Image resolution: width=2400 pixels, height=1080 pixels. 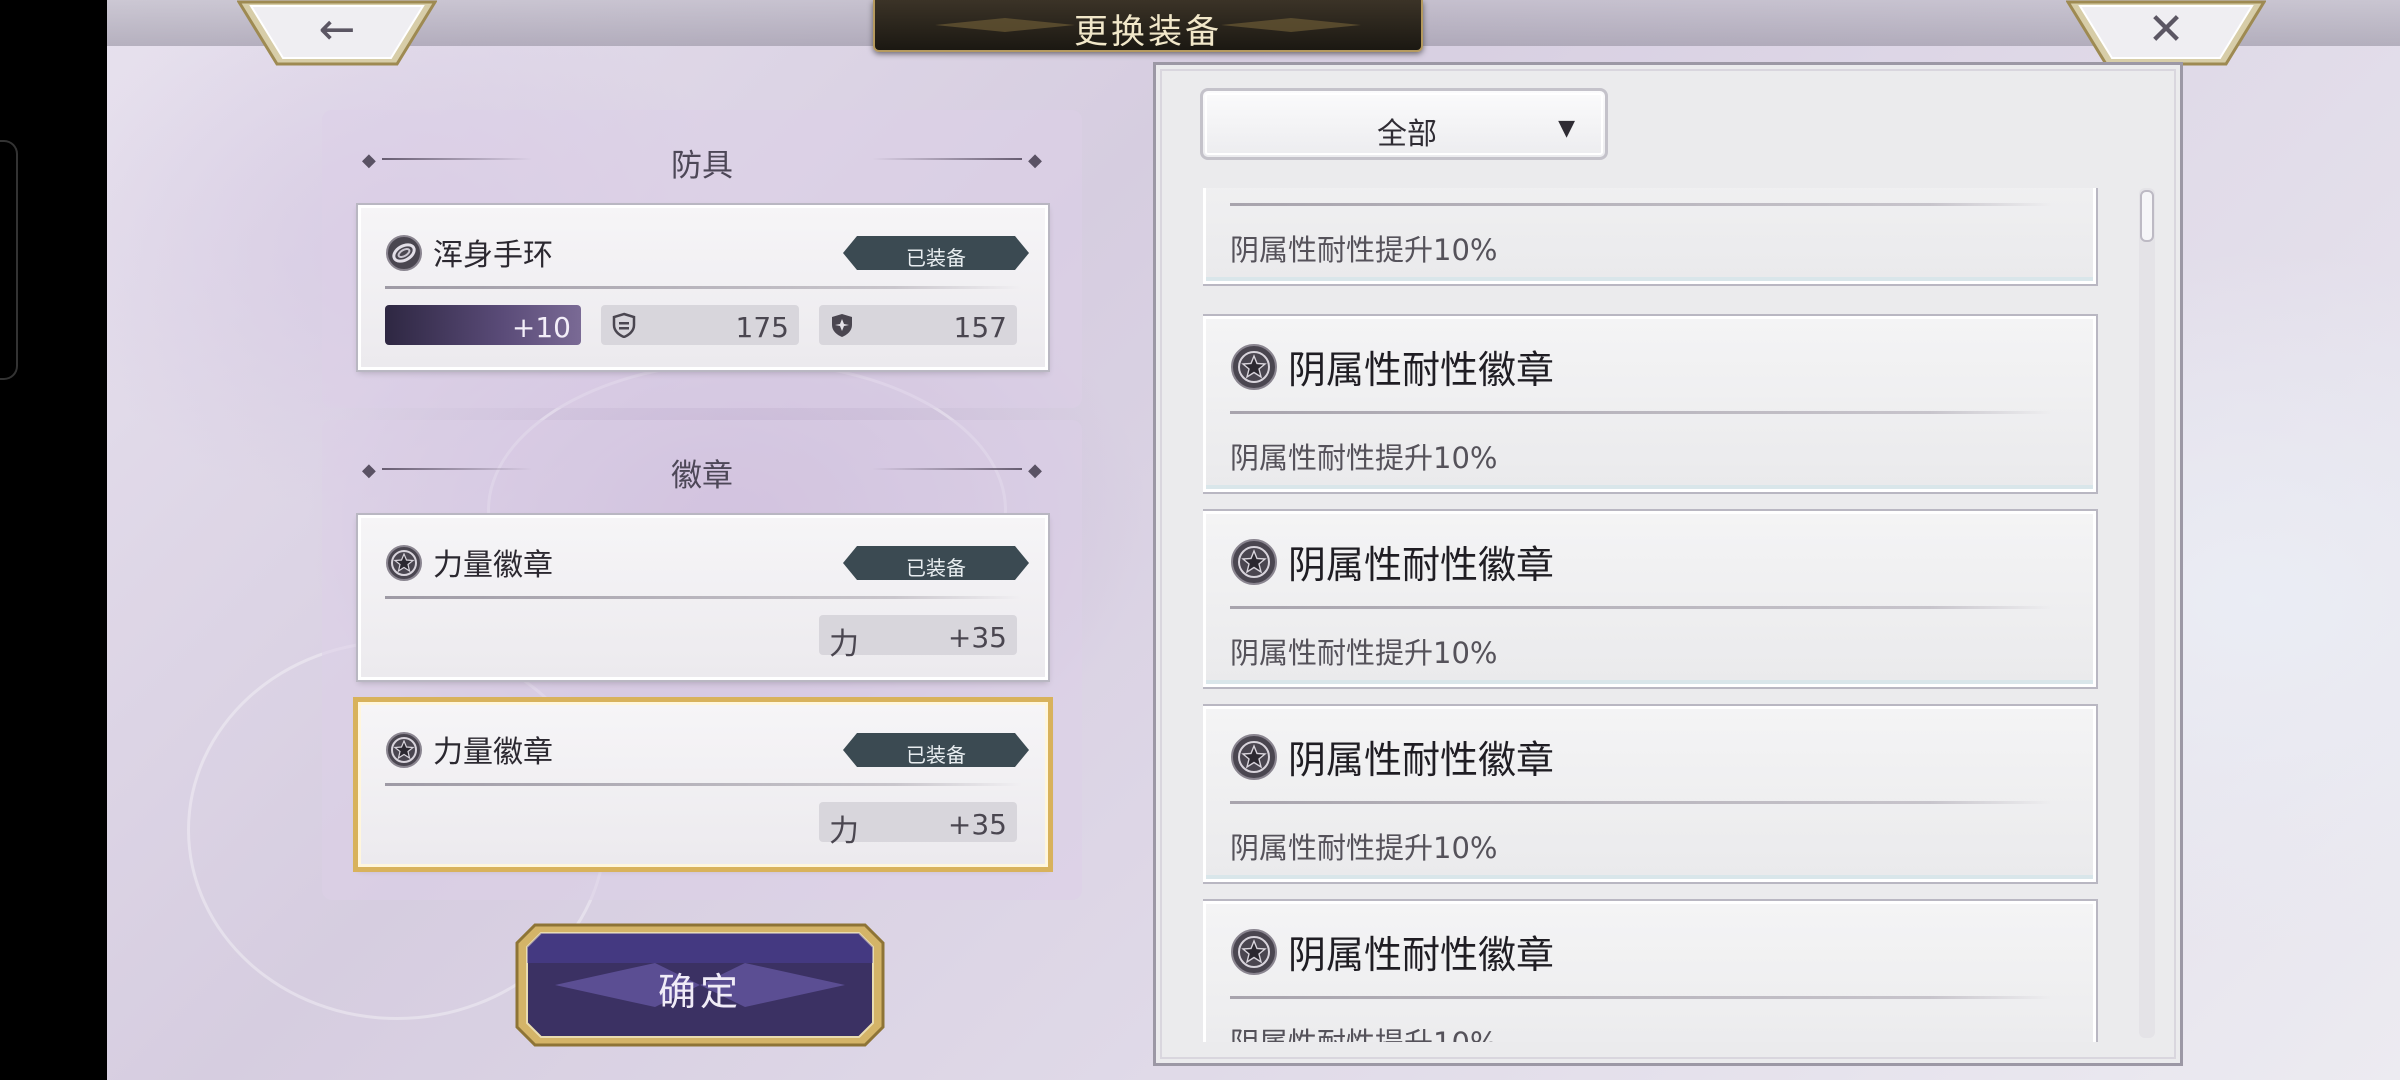 I want to click on badge-card-1: 力量徽章 已装备 力 +35, so click(x=703, y=597).